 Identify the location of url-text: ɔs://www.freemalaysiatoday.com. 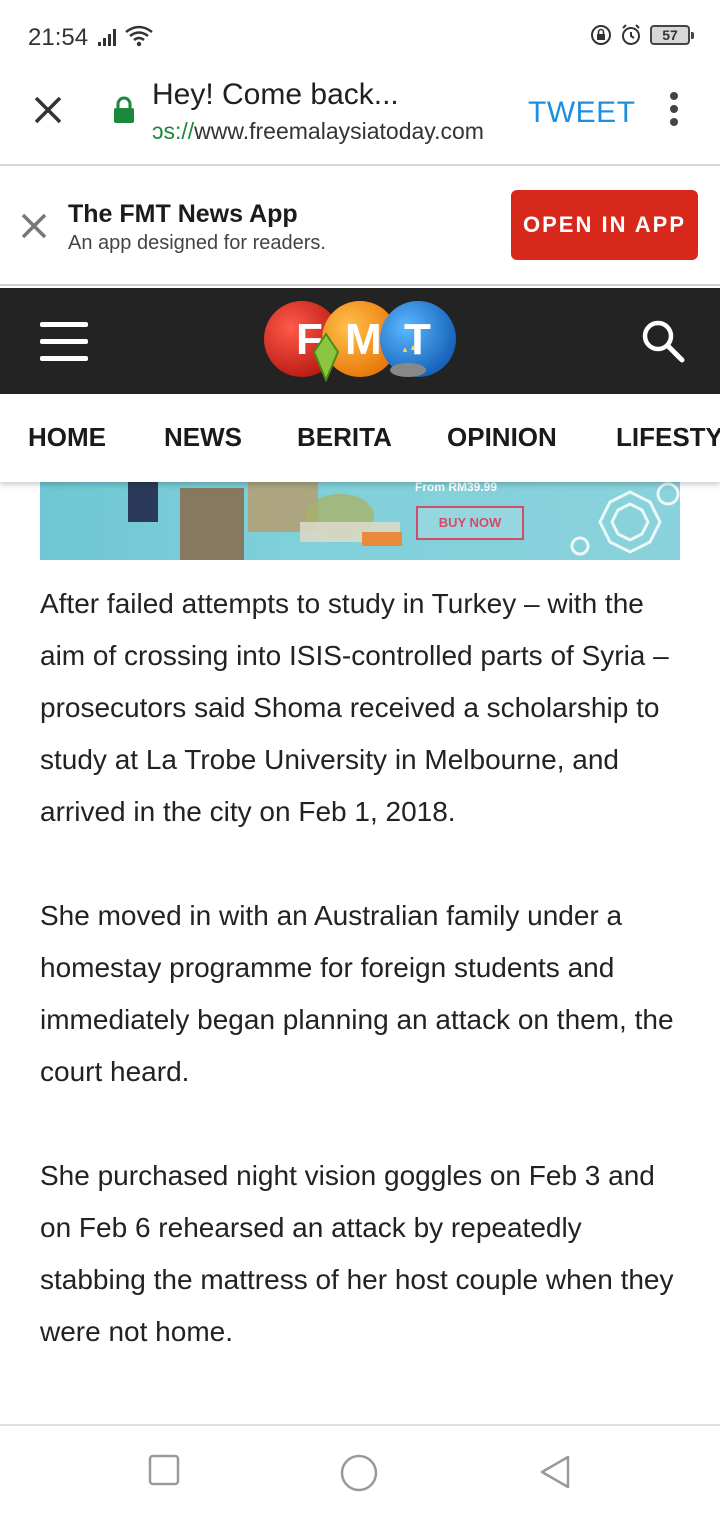
(332, 131).